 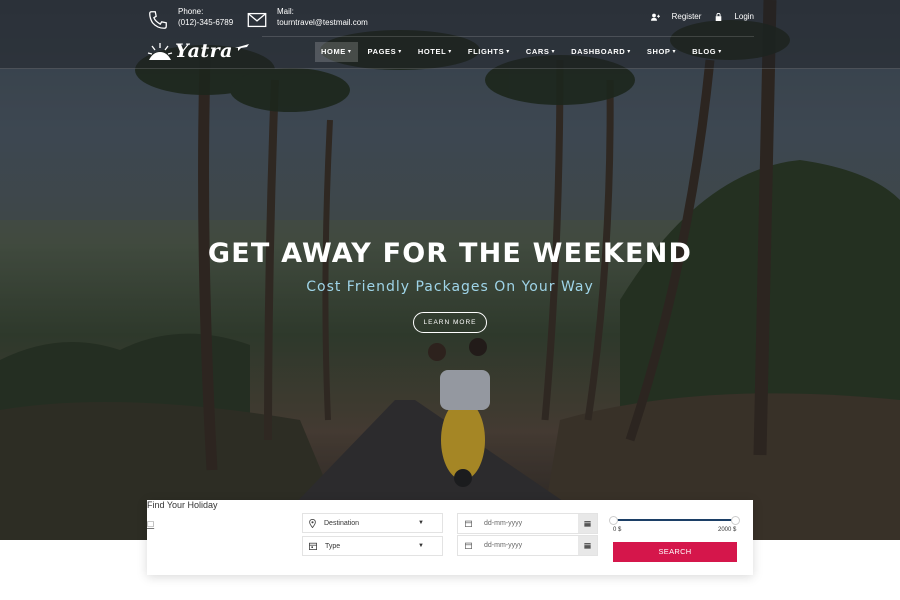 I want to click on mail-contact: Mail: tourntravel@testmail.com, so click(x=307, y=18).